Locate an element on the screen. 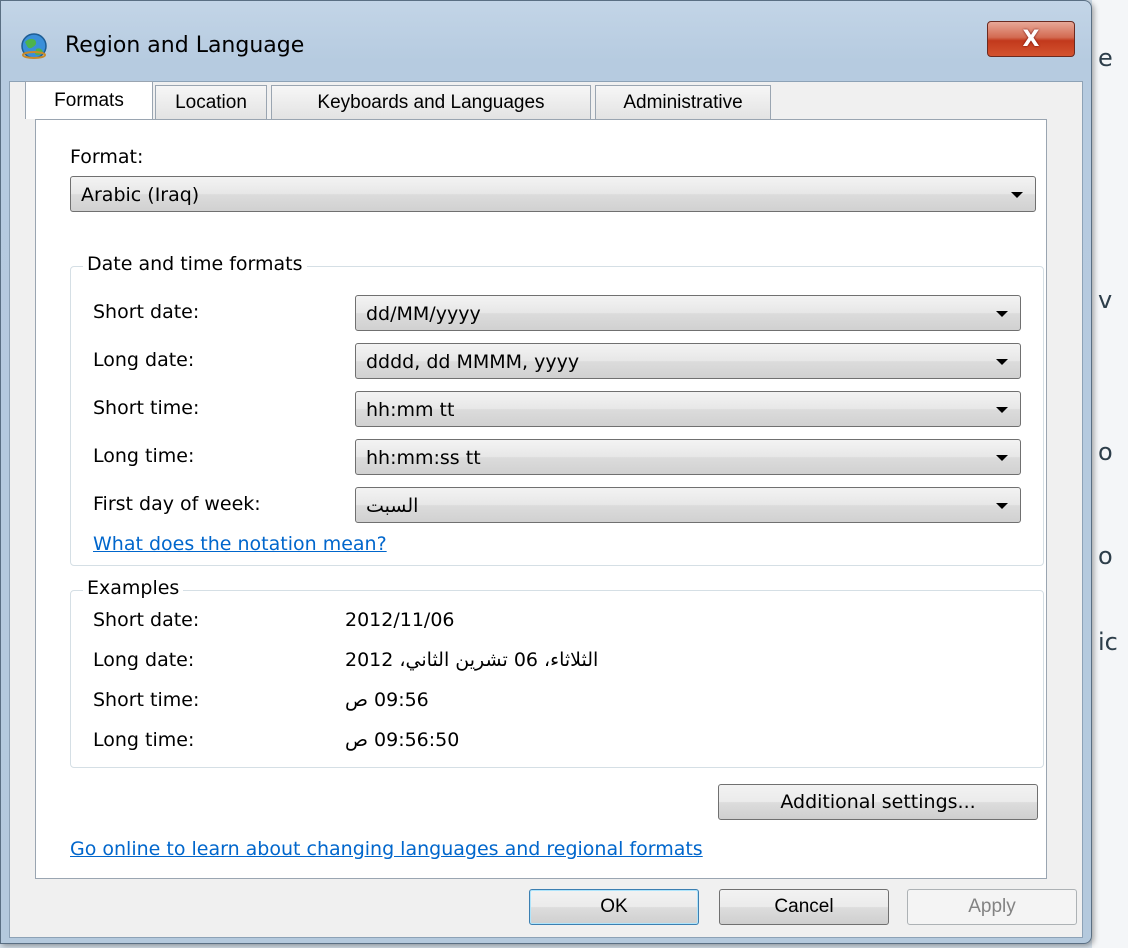 The width and height of the screenshot is (1128, 948). background-text-fragment: ic is located at coordinates (1108, 642).